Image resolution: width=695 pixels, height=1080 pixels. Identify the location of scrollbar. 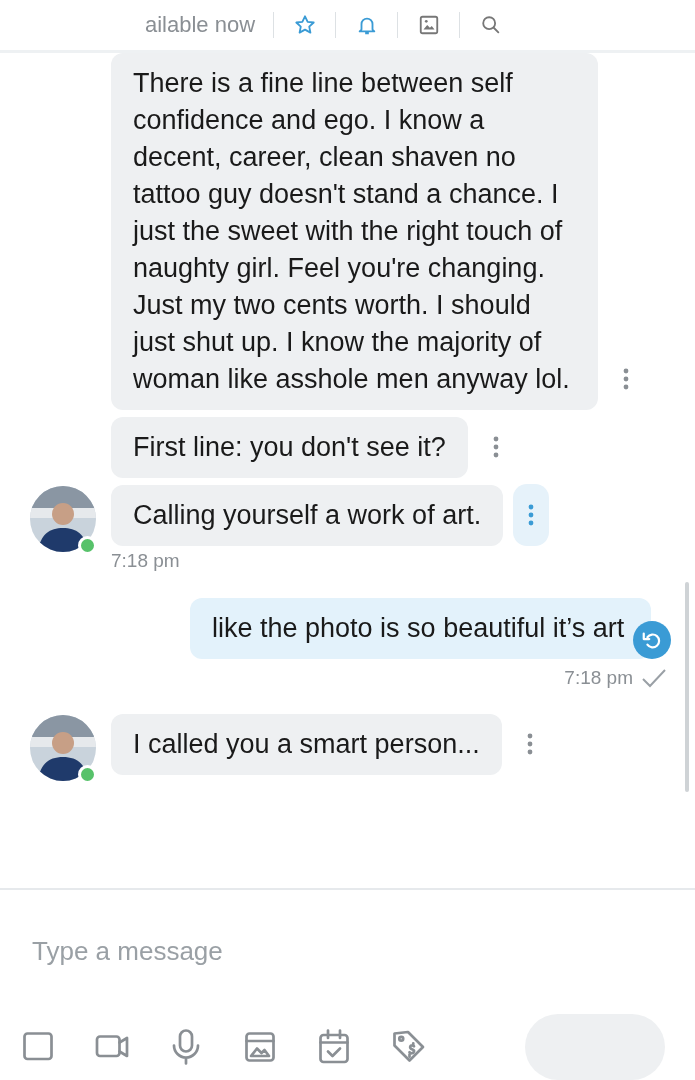
(687, 687).